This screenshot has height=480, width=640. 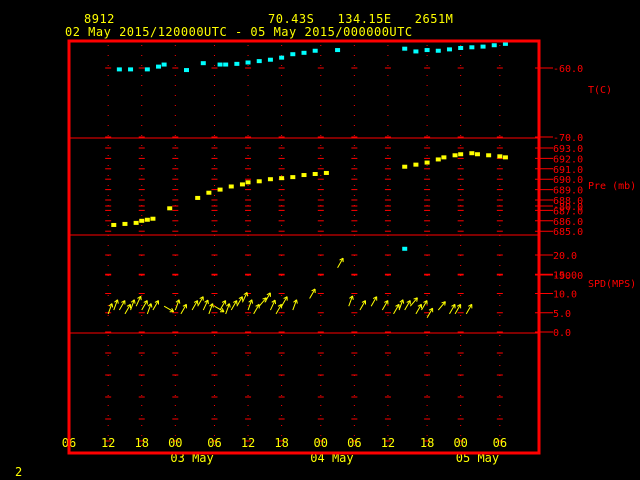 What do you see at coordinates (568, 211) in the screenshot?
I see `y-tick-label: 687.0` at bounding box center [568, 211].